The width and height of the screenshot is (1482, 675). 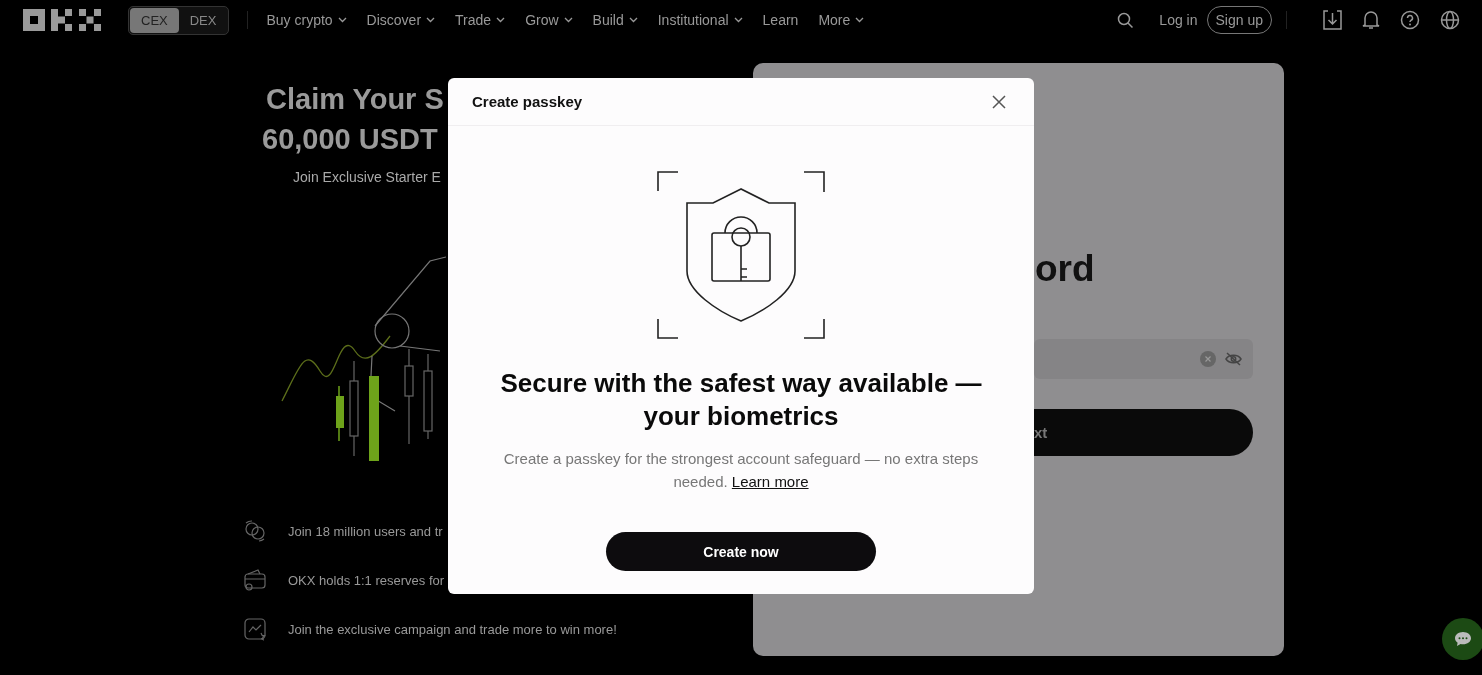 What do you see at coordinates (741, 470) in the screenshot?
I see `dialog-description: Create a passkey for the strongest account safeguard — no extra steps needed. Learn more` at bounding box center [741, 470].